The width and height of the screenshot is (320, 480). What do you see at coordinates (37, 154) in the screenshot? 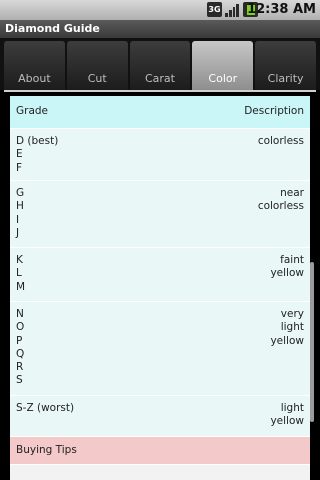
I see `grade-cell: D (best) E F` at bounding box center [37, 154].